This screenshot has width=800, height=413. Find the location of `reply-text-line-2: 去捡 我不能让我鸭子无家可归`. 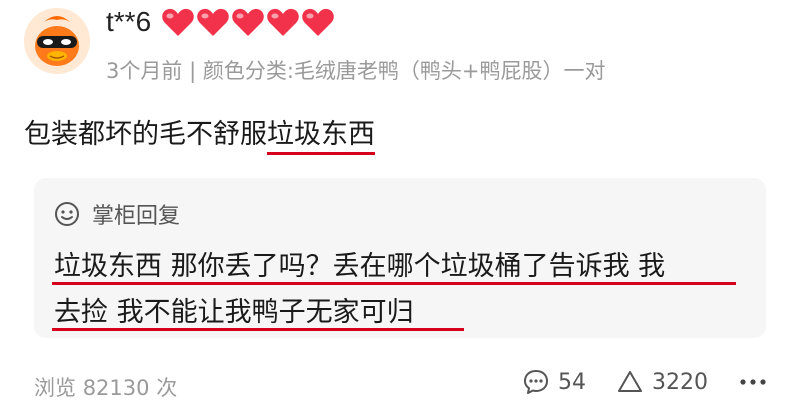

reply-text-line-2: 去捡 我不能让我鸭子无家可归 is located at coordinates (234, 312).